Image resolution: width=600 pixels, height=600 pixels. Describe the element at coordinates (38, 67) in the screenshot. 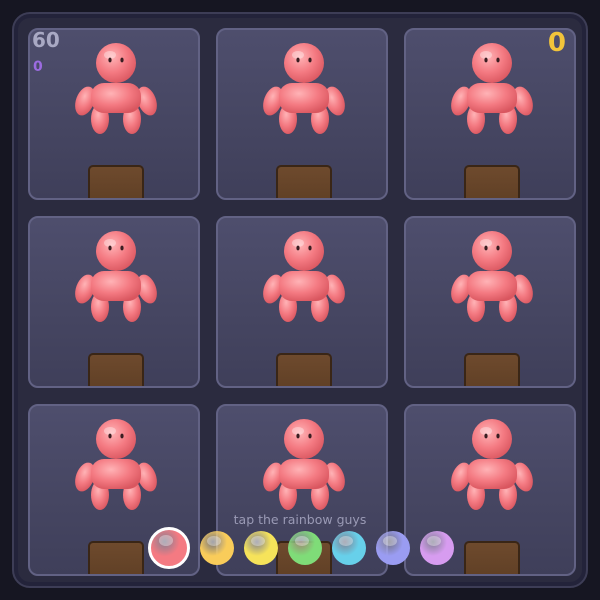

I see `combo-counter: 0` at that location.